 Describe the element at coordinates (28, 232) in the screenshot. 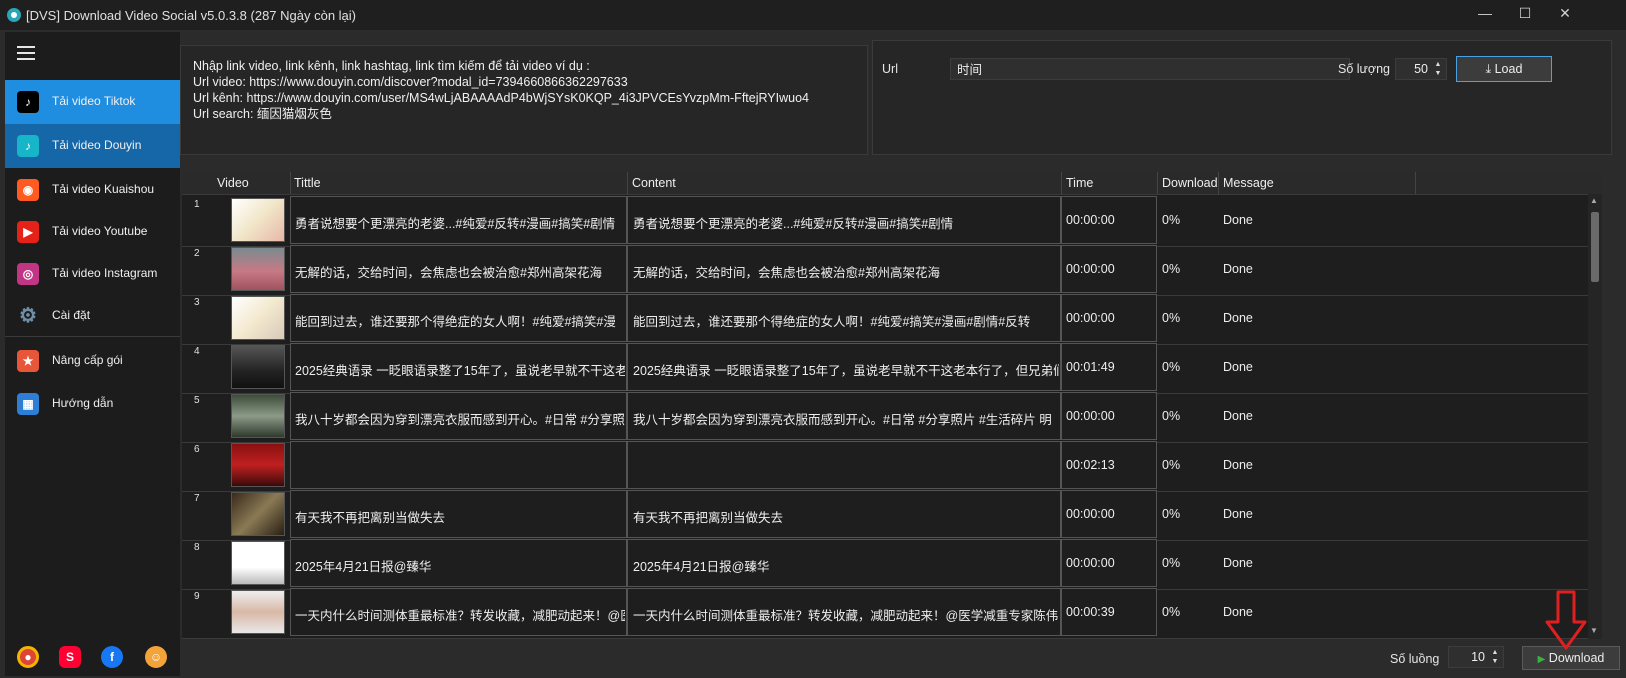

I see `youtube-icon: ▶` at that location.